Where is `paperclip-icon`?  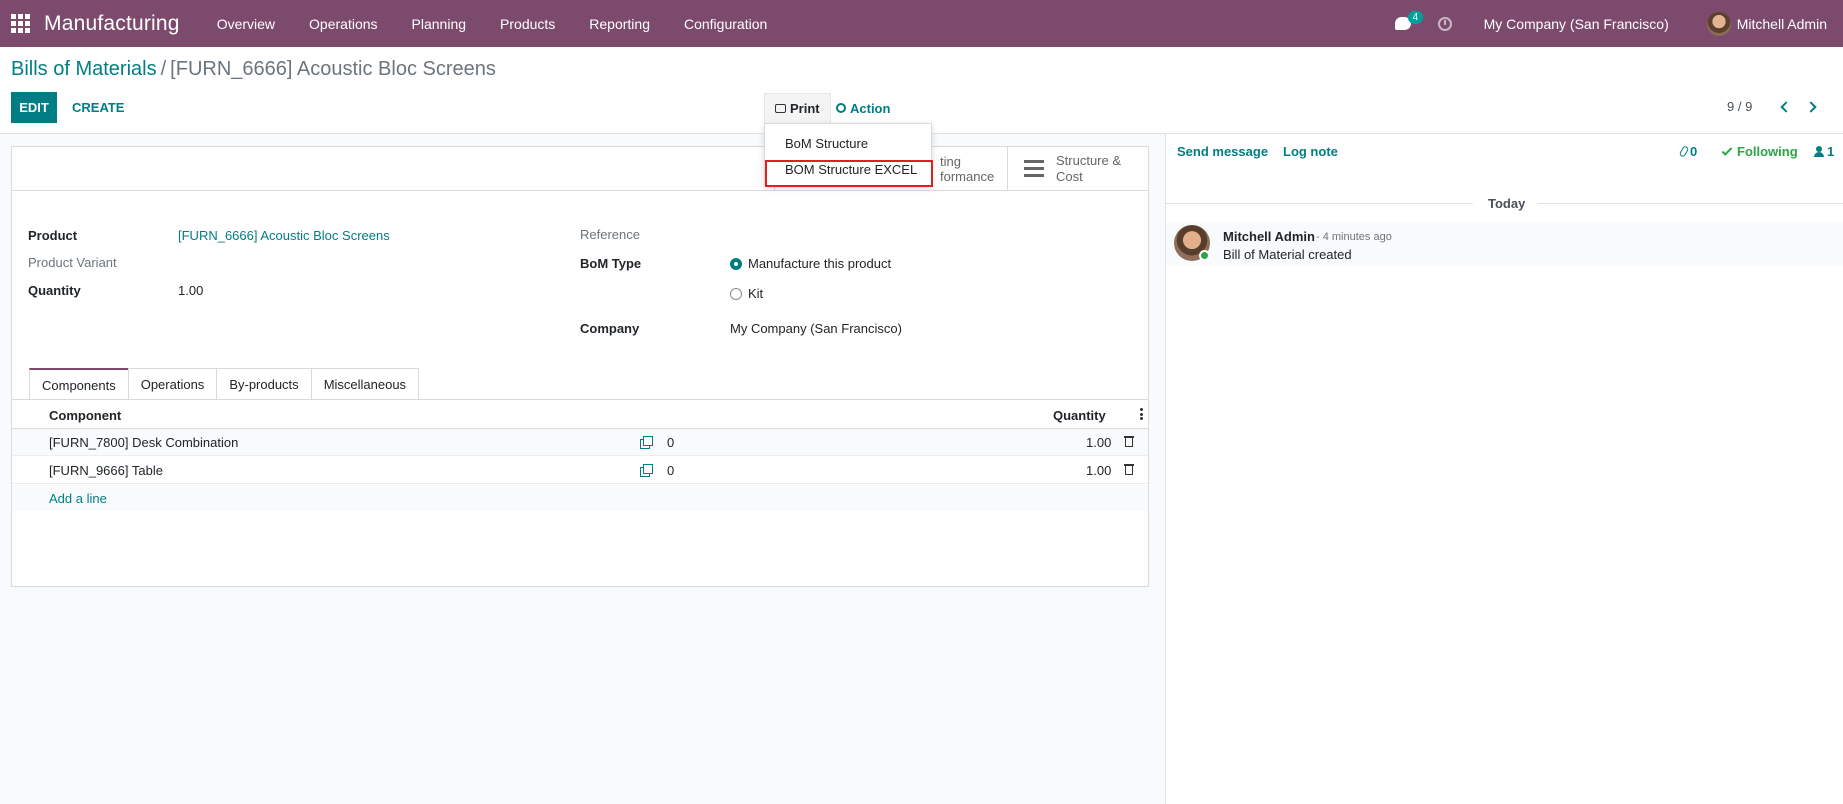 paperclip-icon is located at coordinates (1684, 151).